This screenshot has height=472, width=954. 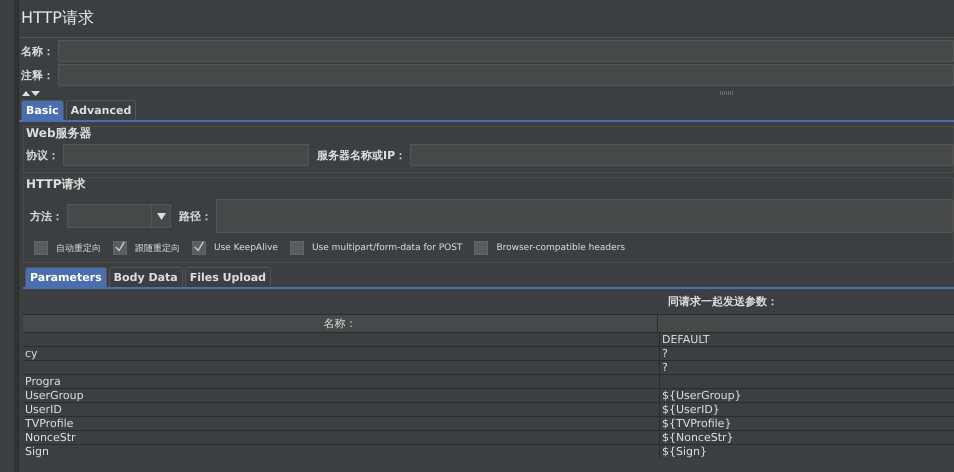 What do you see at coordinates (37, 451) in the screenshot?
I see `table-cell: Sign` at bounding box center [37, 451].